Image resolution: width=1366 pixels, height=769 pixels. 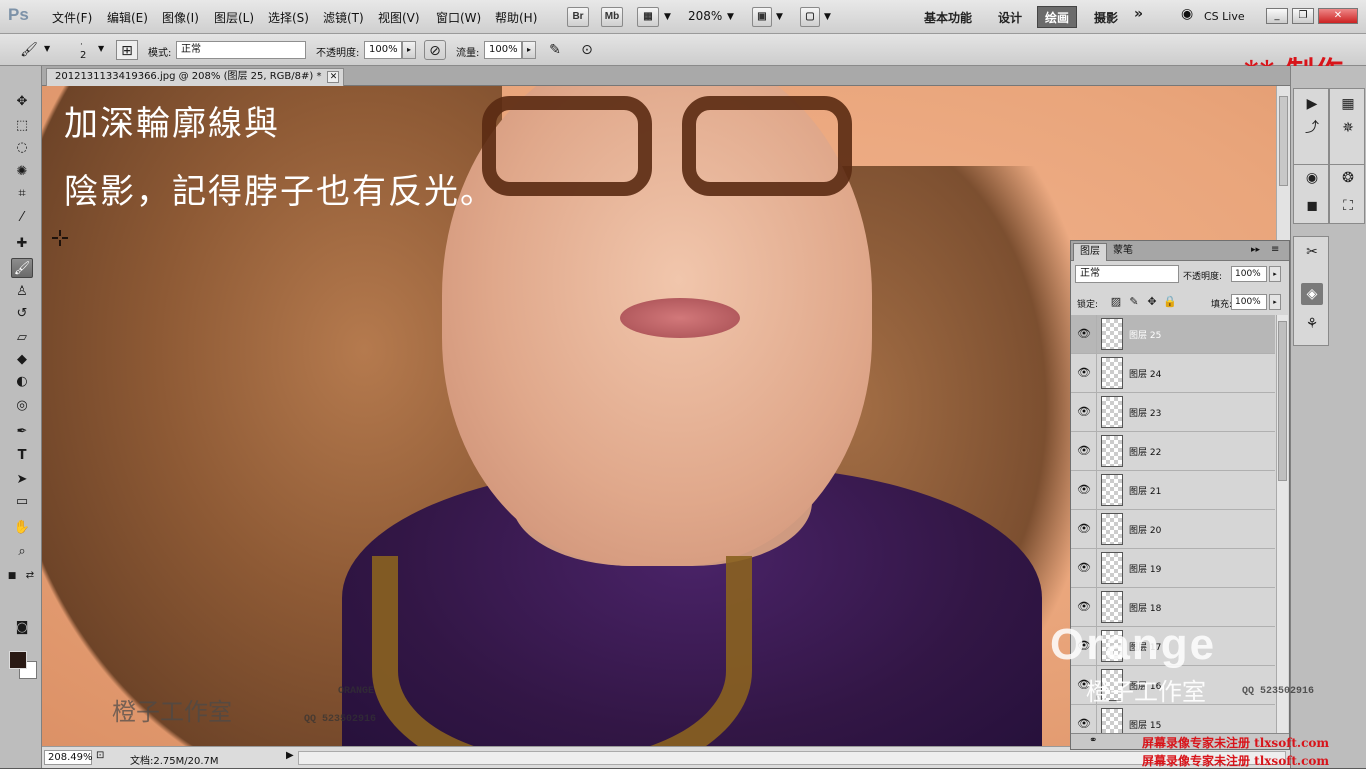 What do you see at coordinates (1249, 302) in the screenshot?
I see `fill-input: 100%` at bounding box center [1249, 302].